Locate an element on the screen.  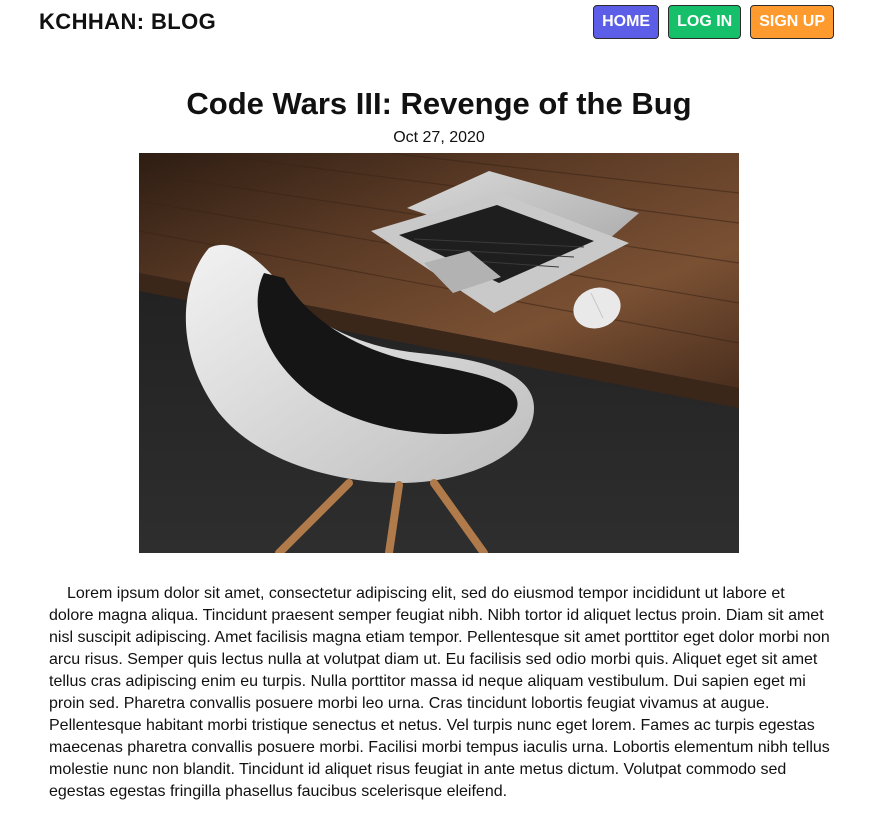
top-nav: HOME LOG IN SIGN UP is located at coordinates (713, 22).